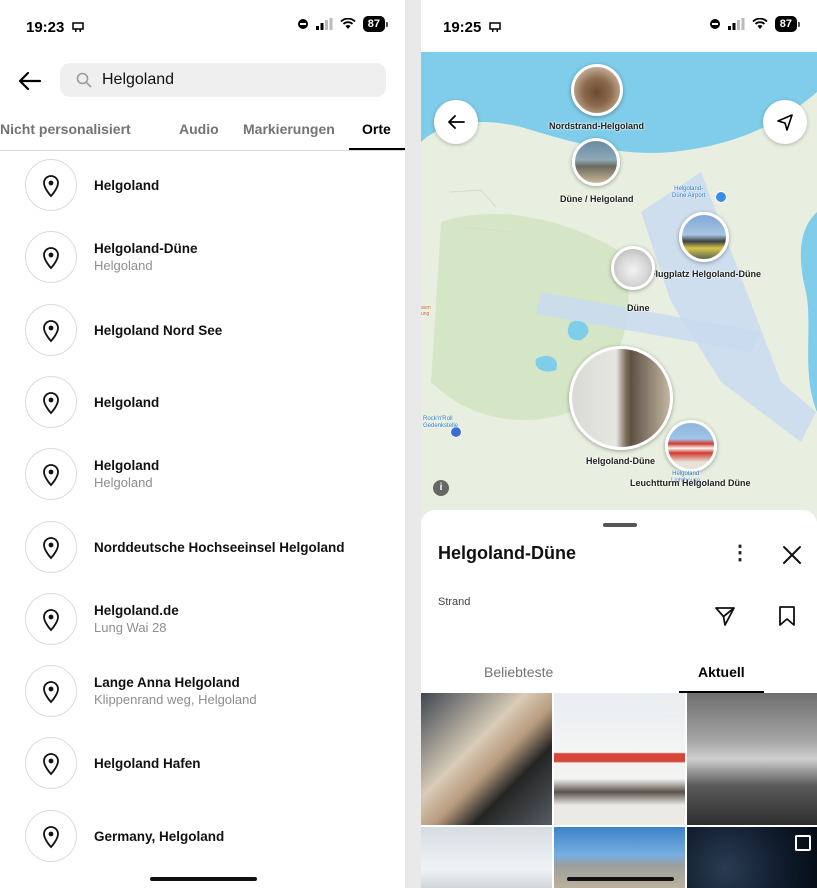 The height and width of the screenshot is (888, 817). What do you see at coordinates (689, 192) in the screenshot?
I see `map-label-airport: Helgoland- Düne Airport` at bounding box center [689, 192].